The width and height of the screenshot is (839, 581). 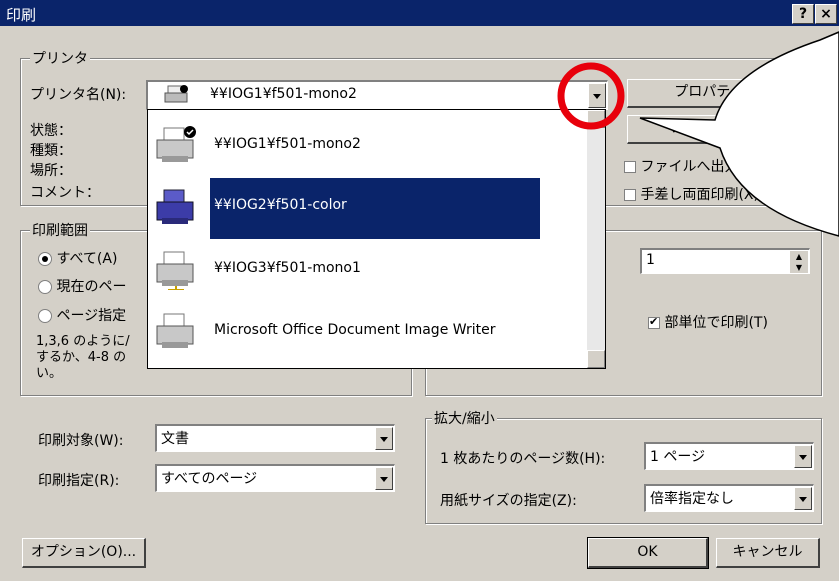 I want to click on highlight-circle, so click(x=591, y=96).